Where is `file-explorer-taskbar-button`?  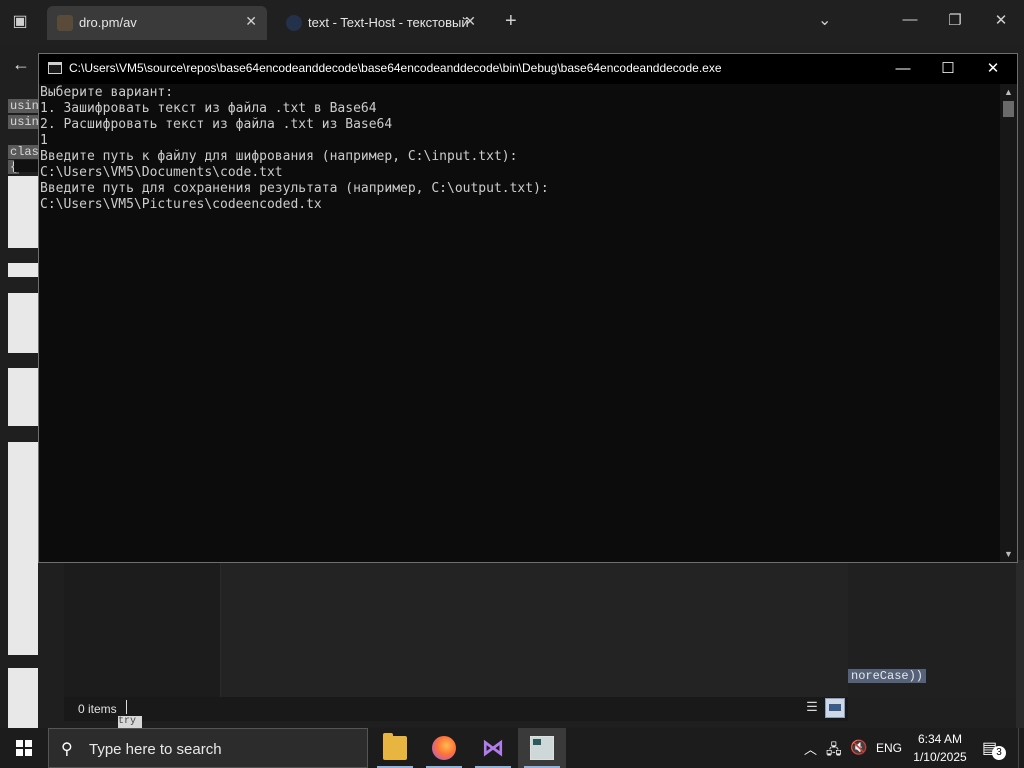
file-explorer-taskbar-button is located at coordinates (395, 748).